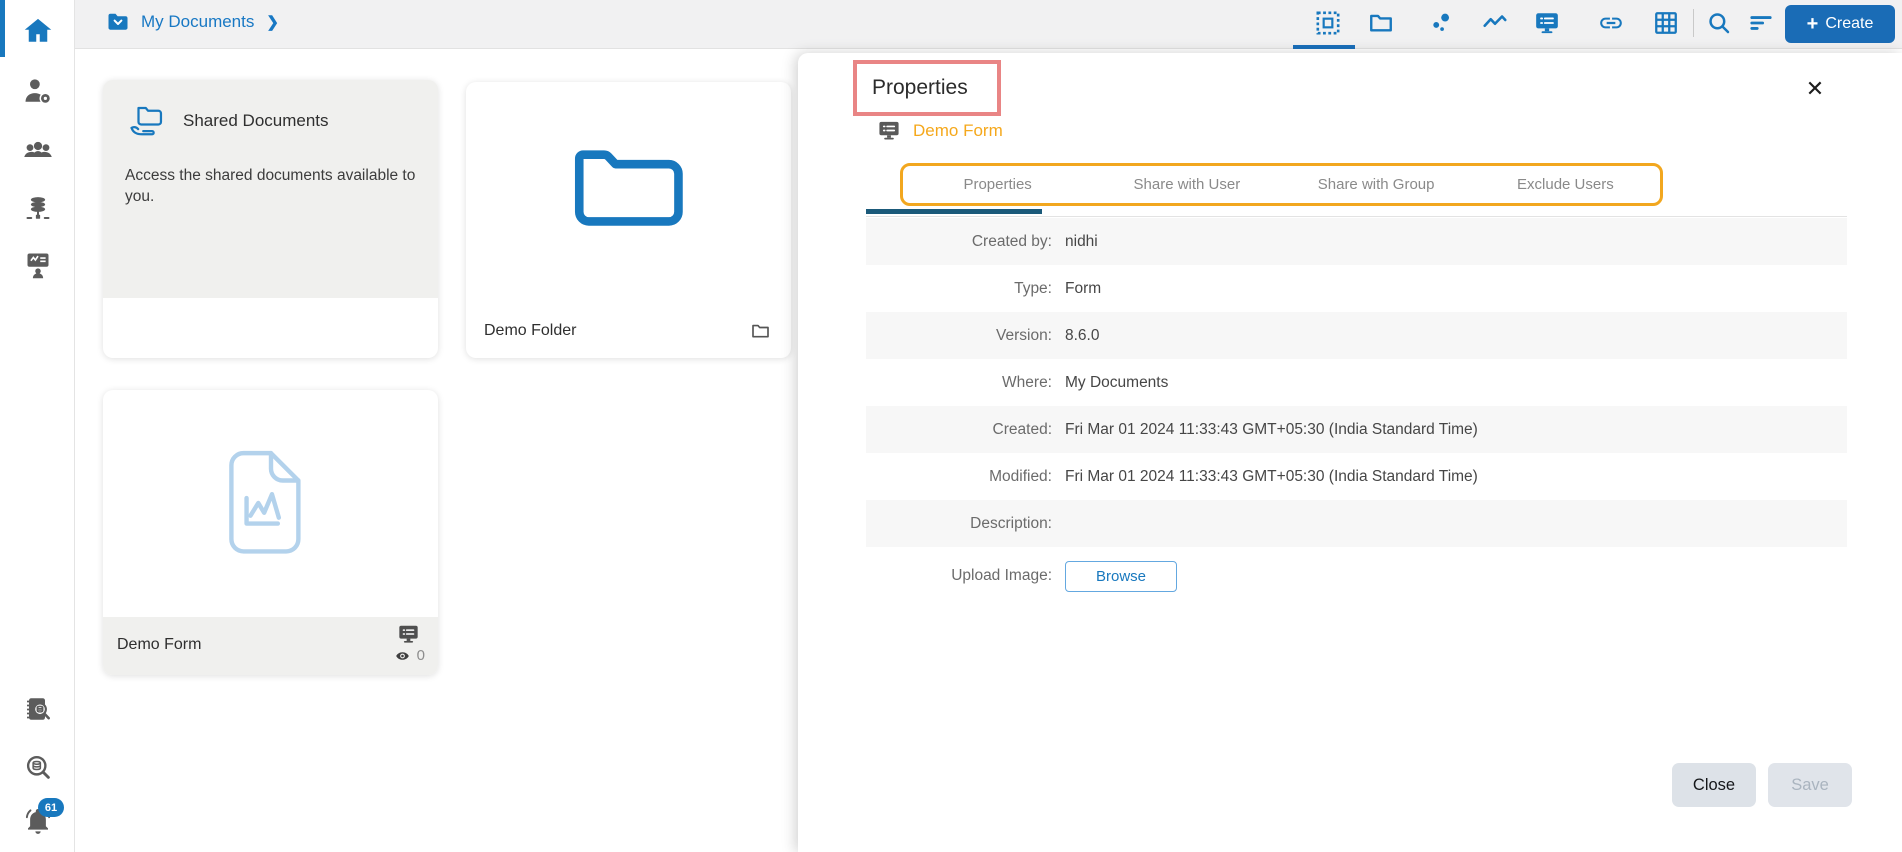 Image resolution: width=1902 pixels, height=852 pixels. What do you see at coordinates (760, 331) in the screenshot?
I see `small-folder-icon` at bounding box center [760, 331].